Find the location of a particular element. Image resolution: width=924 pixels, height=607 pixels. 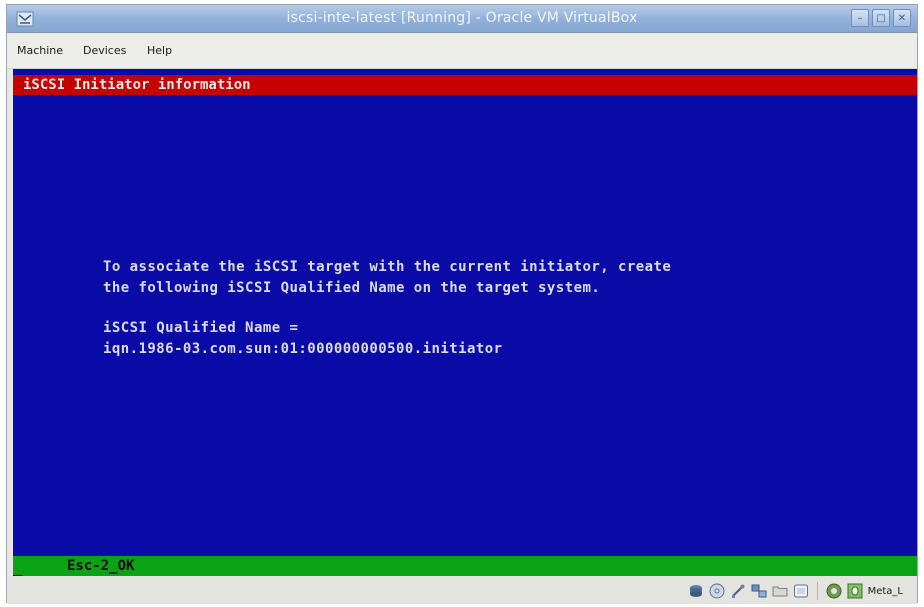

minimize-button: – is located at coordinates (860, 18).